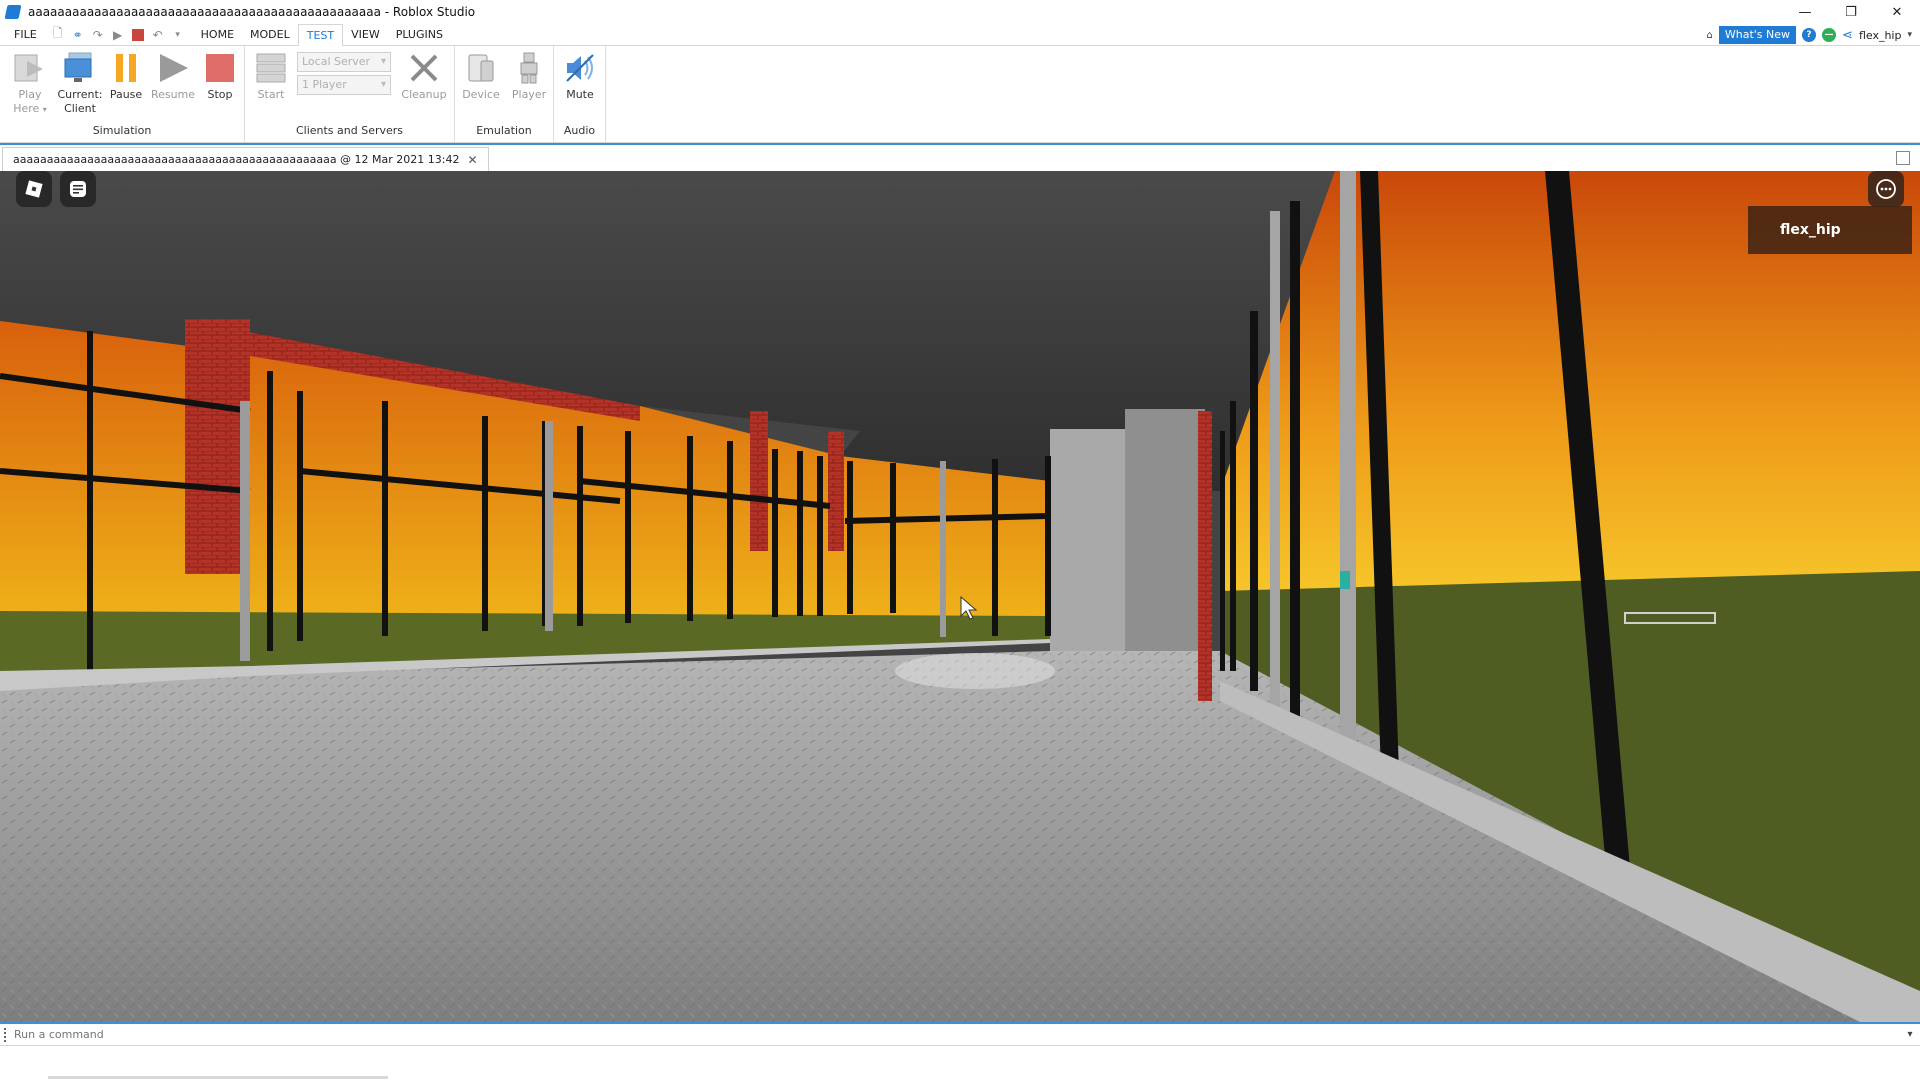 Image resolution: width=1920 pixels, height=1080 pixels. What do you see at coordinates (957, 1034) in the screenshot?
I see `command-input` at bounding box center [957, 1034].